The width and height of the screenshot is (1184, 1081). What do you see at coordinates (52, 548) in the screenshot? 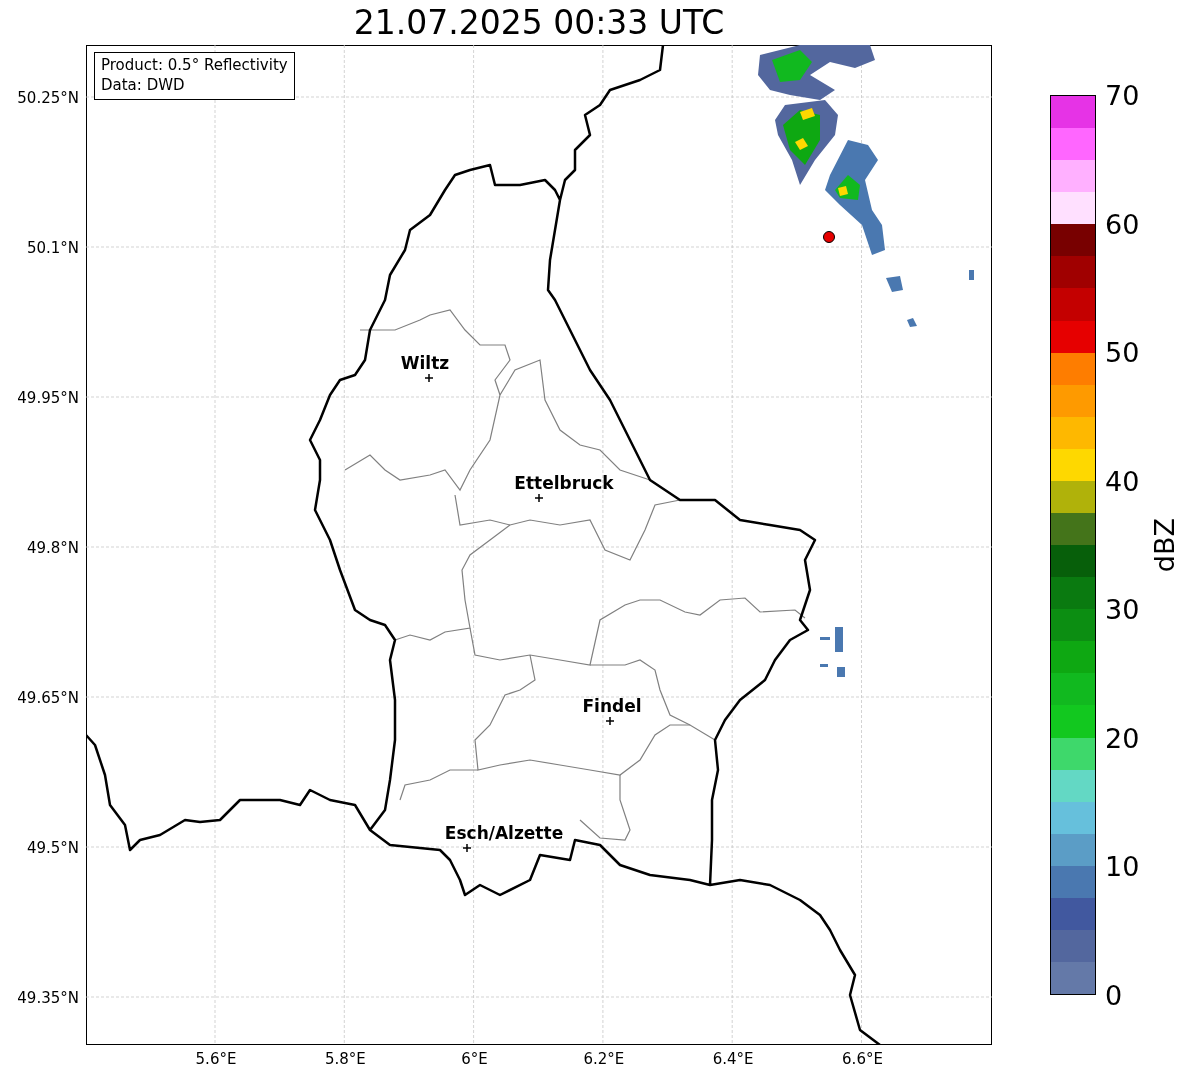
I see `latitude-label: 49.8°N` at bounding box center [52, 548].